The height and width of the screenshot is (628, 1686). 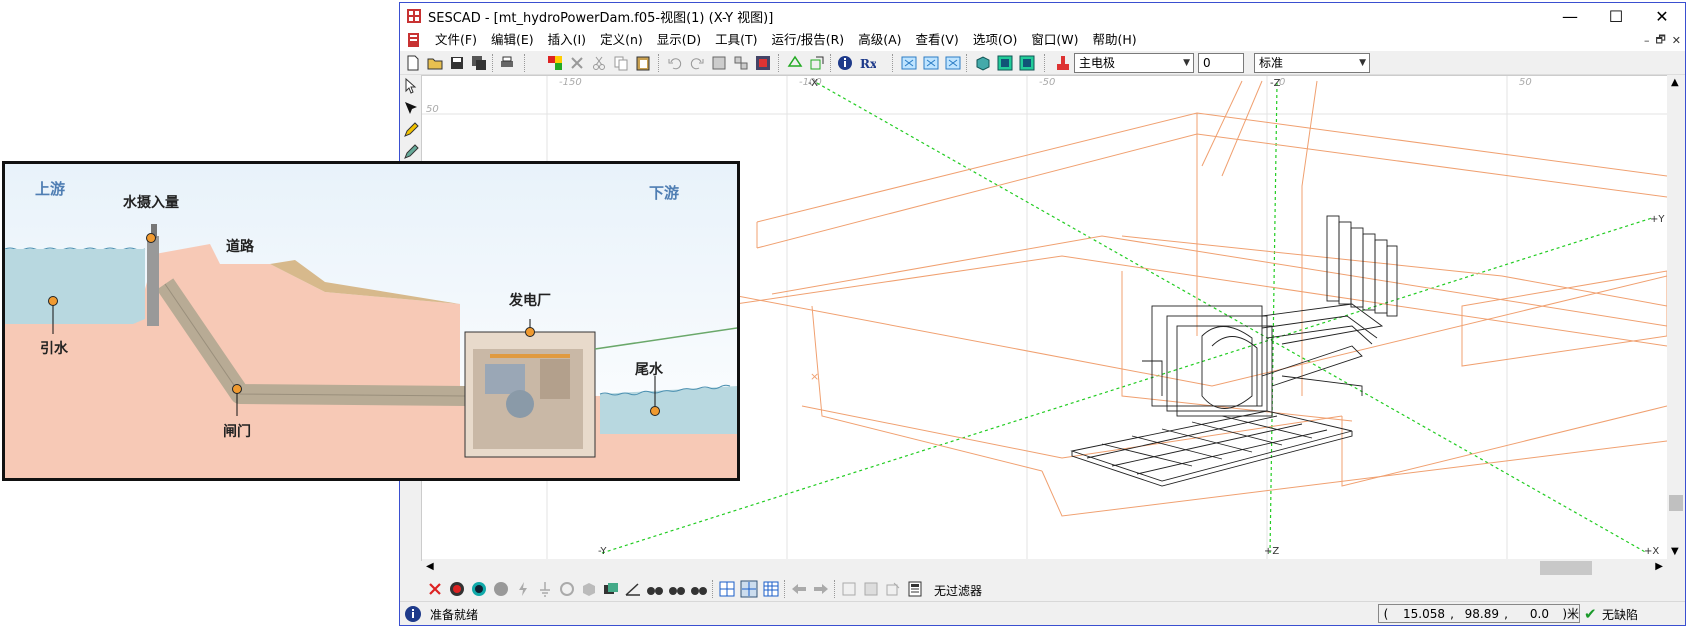 I want to click on menu-display: 显示(D), so click(x=679, y=40).